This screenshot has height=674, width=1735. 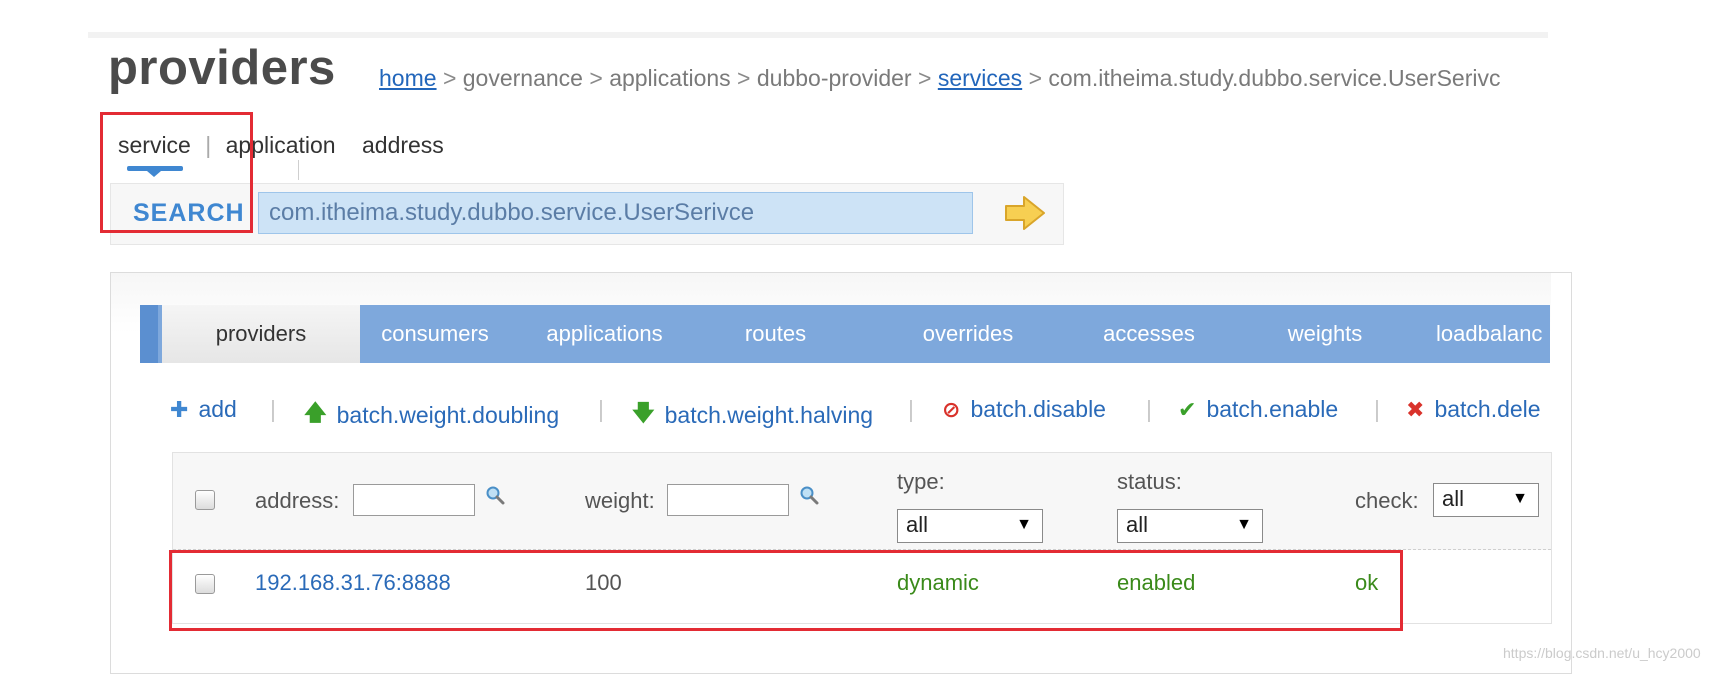 I want to click on tab-strip-cap, so click(x=149, y=334).